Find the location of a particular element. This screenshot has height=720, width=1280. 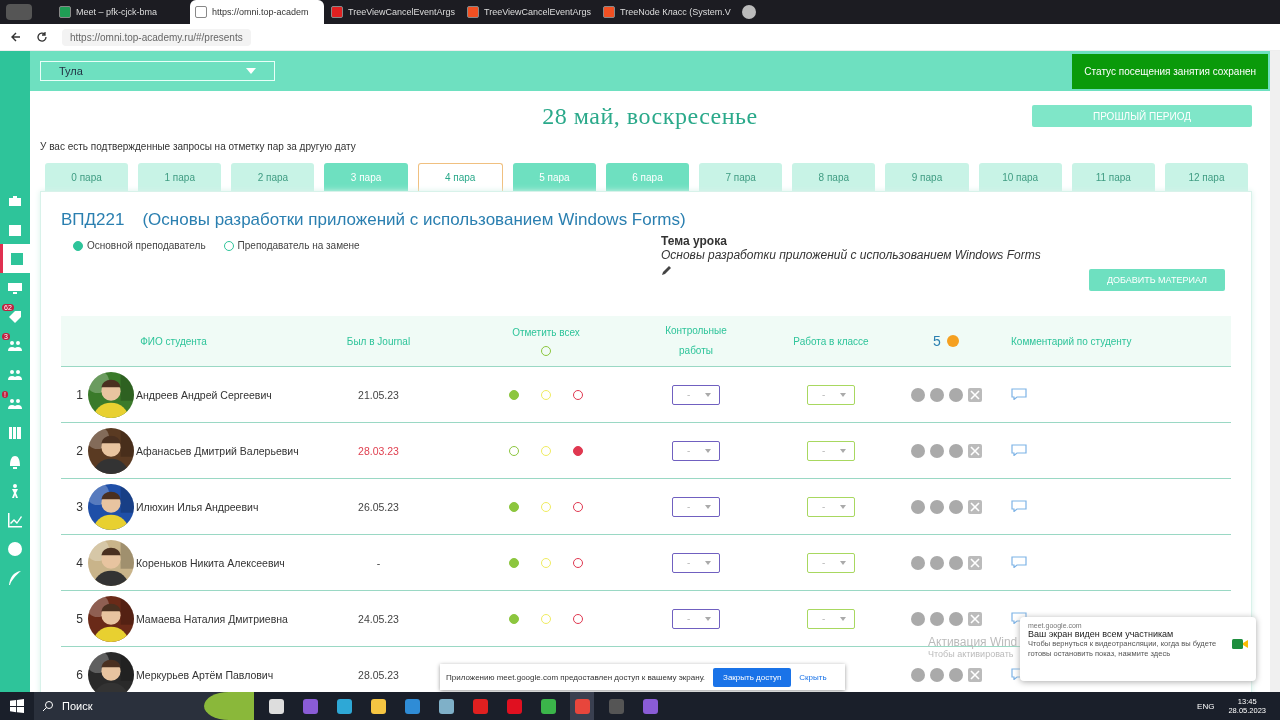

pair-tab: 1 пара is located at coordinates (180, 177).